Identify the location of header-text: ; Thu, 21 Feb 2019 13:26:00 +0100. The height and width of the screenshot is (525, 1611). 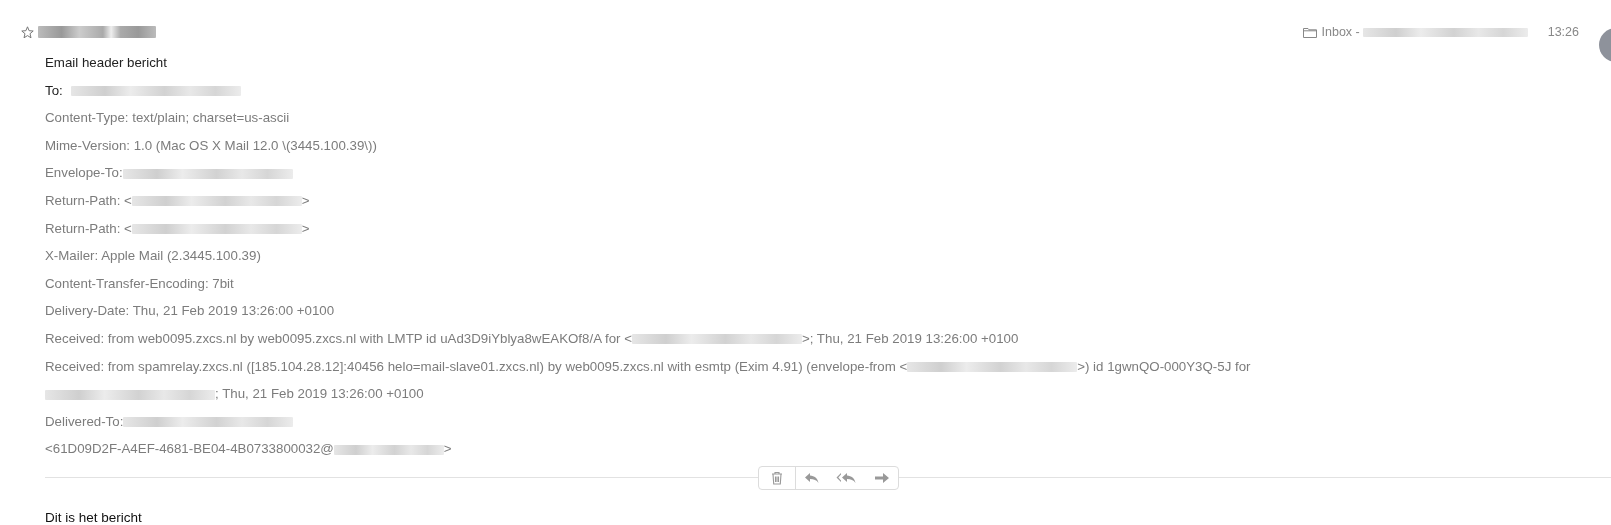
(319, 394).